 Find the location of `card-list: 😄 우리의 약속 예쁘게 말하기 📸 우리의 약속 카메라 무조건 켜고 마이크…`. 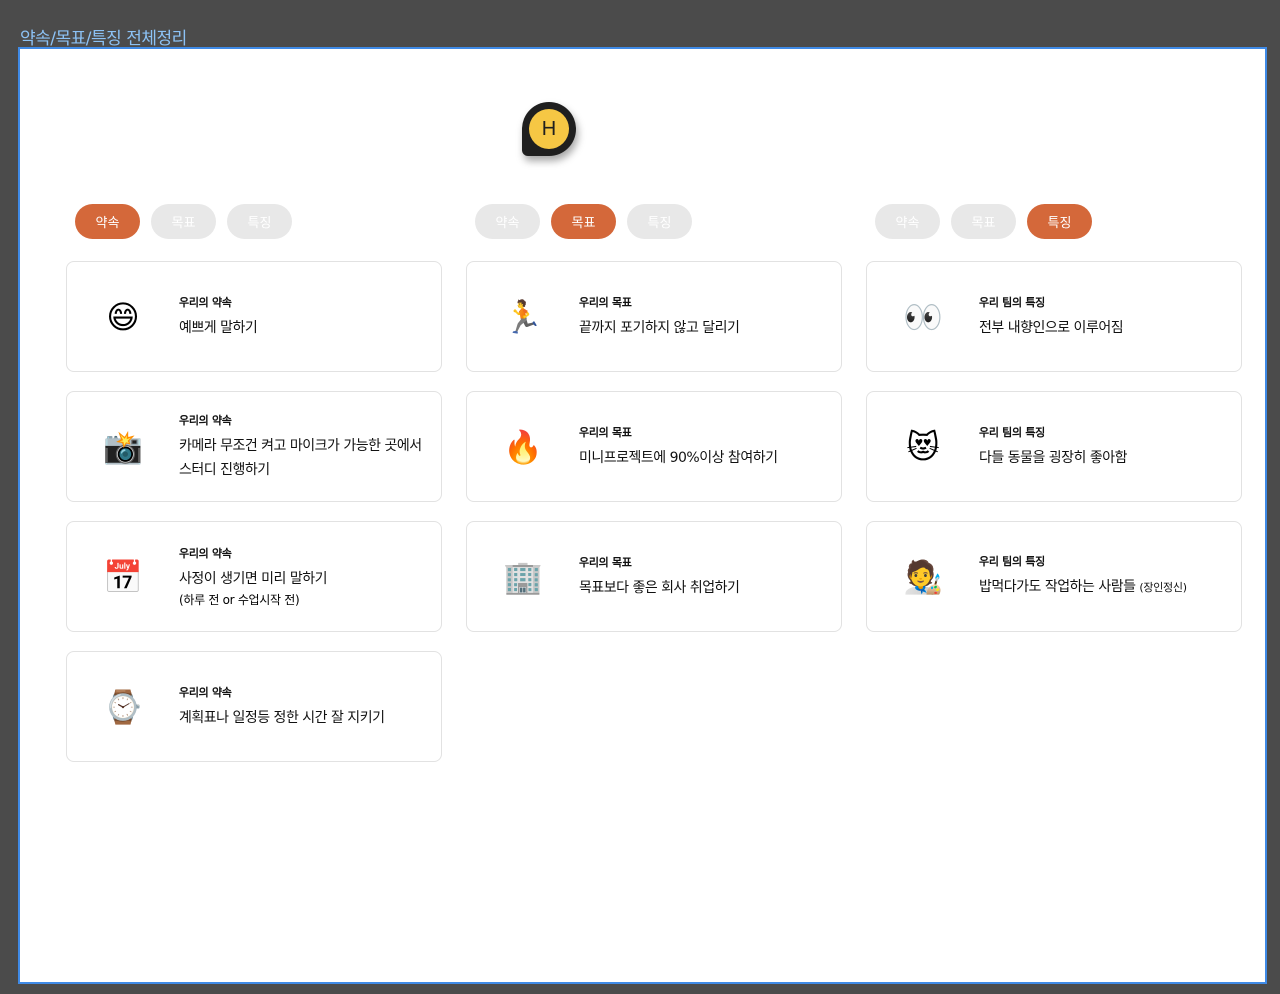

card-list: 😄 우리의 약속 예쁘게 말하기 📸 우리의 약속 카메라 무조건 켜고 마이크… is located at coordinates (256, 511).